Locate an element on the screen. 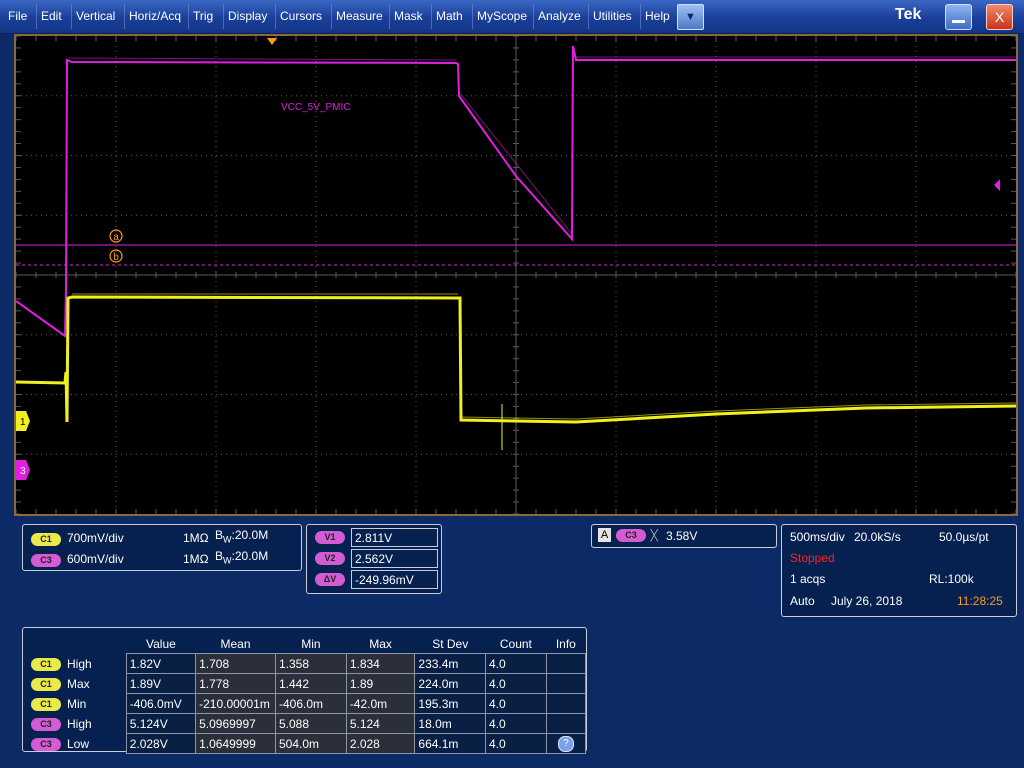 The height and width of the screenshot is (768, 1024). channel-row-c3: C3 is located at coordinates (46, 559).